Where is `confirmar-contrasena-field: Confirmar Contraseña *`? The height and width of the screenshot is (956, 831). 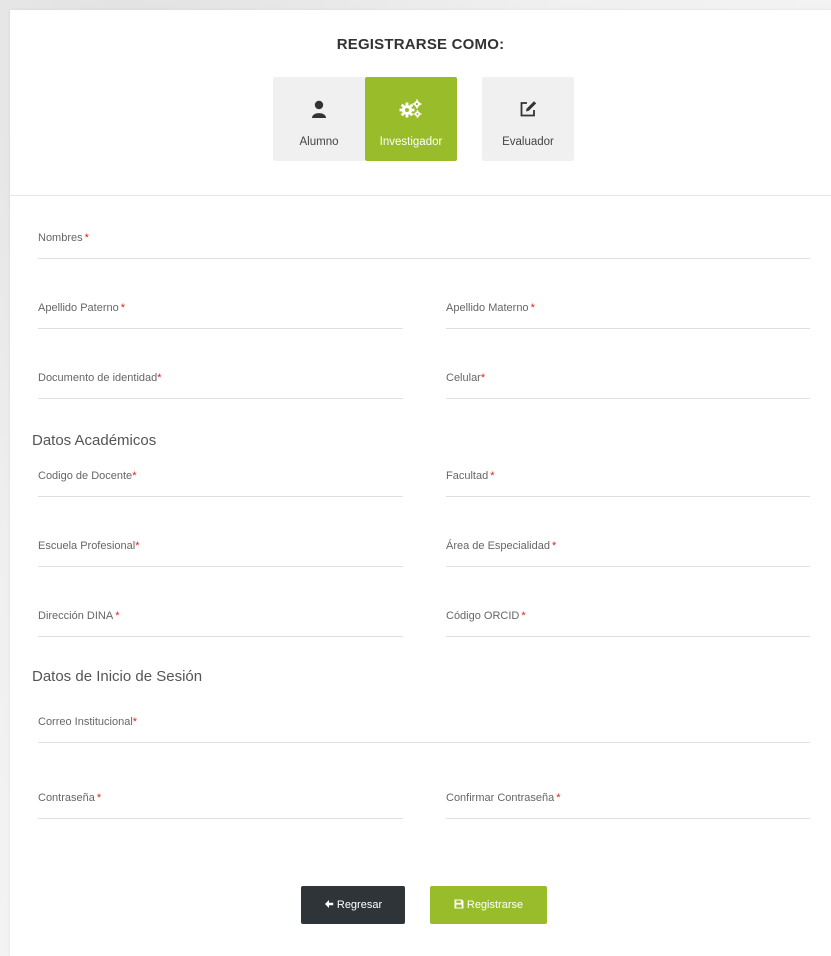
confirmar-contrasena-field: Confirmar Contraseña * is located at coordinates (628, 805).